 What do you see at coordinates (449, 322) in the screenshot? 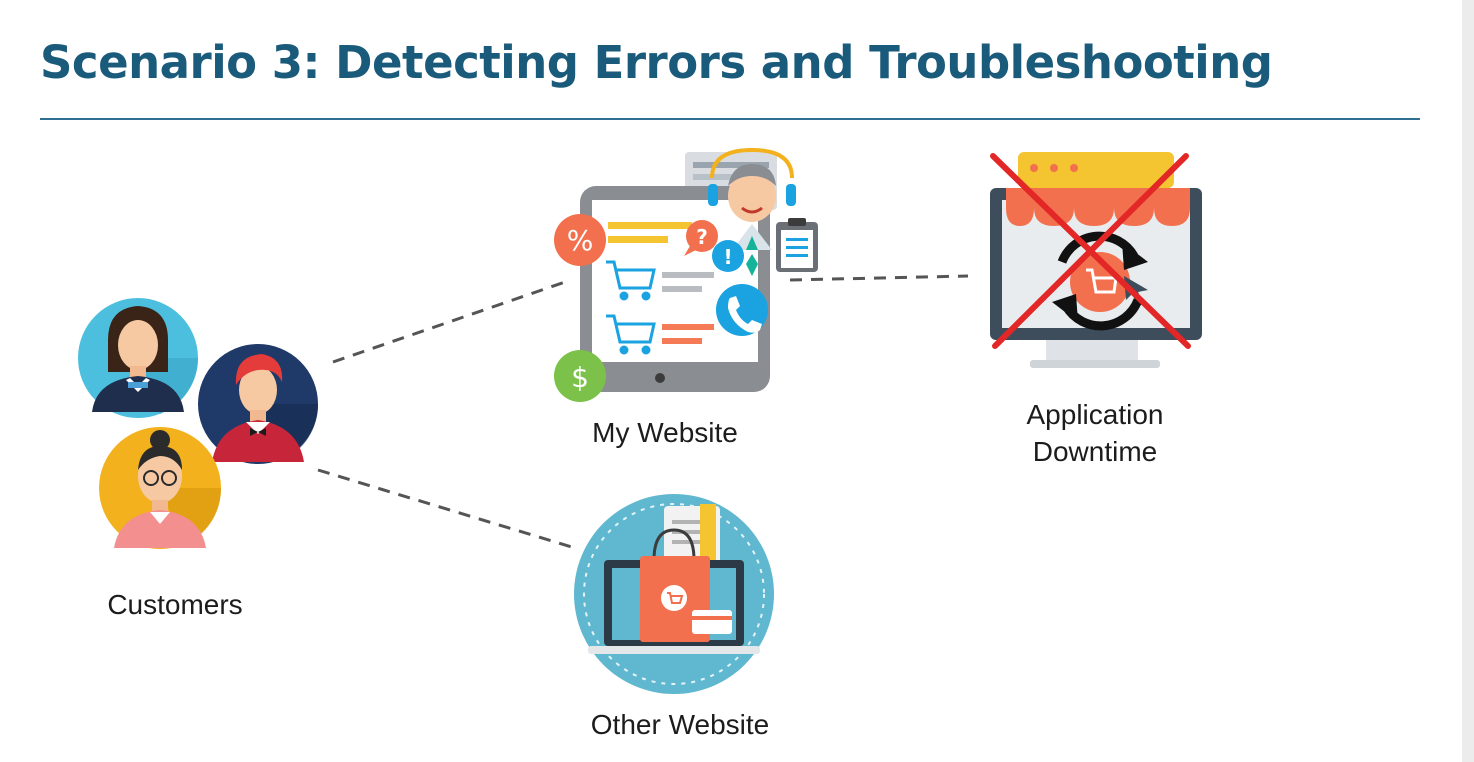
I see `connector-customers-mywebsite` at bounding box center [449, 322].